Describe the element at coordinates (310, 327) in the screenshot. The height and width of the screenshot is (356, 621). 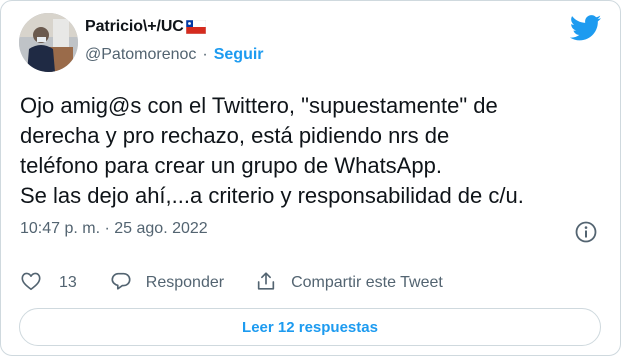
I see `read-replies-button: Leer 12 respuestas` at that location.